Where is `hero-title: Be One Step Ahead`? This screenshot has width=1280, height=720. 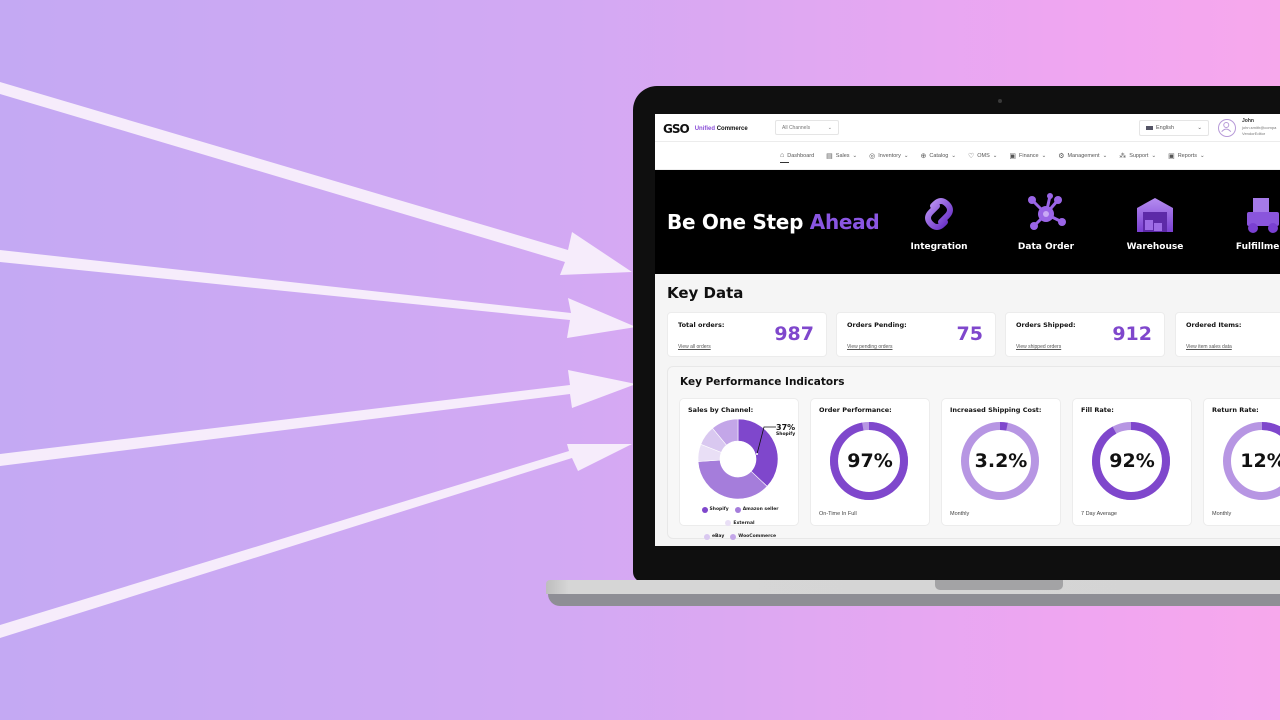
hero-title: Be One Step Ahead is located at coordinates (773, 222).